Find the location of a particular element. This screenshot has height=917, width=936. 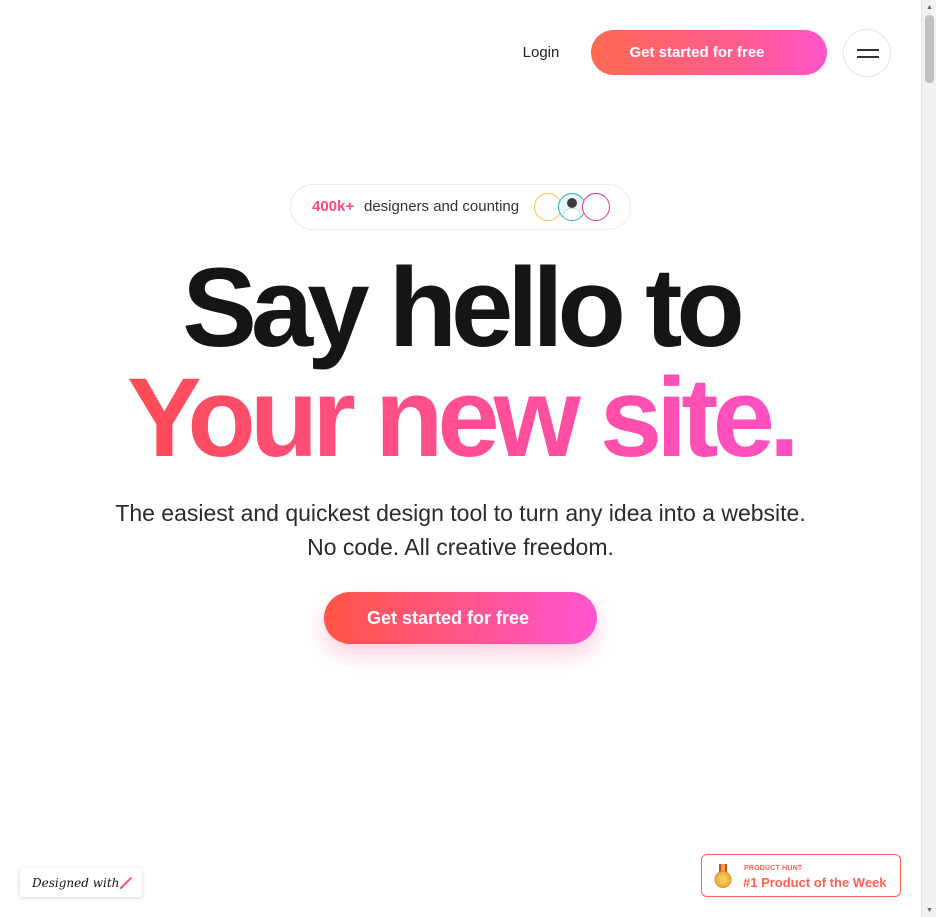

vertical-scrollbar: ▲ ▼ is located at coordinates (928, 458).